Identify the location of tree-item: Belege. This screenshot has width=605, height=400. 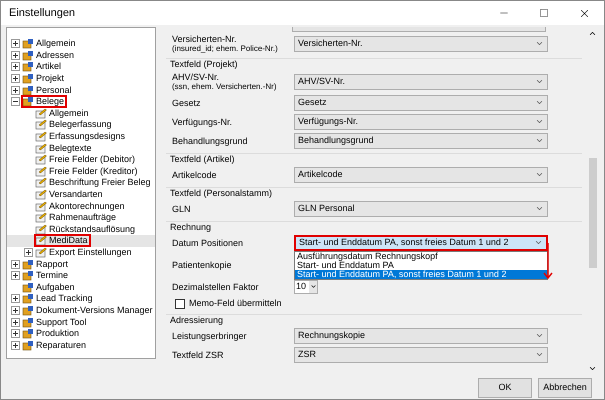
(50, 102).